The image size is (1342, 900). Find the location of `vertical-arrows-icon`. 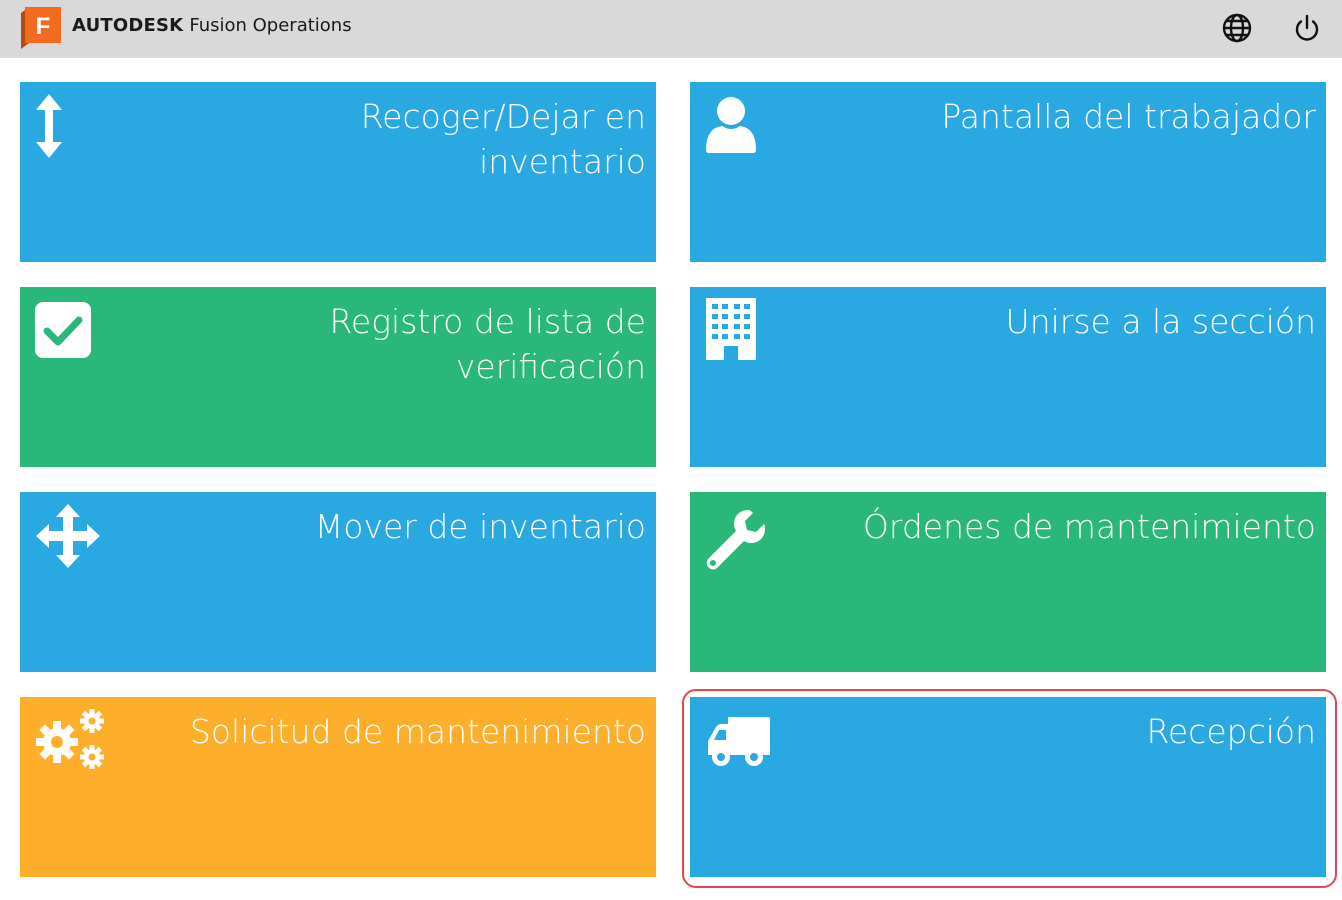

vertical-arrows-icon is located at coordinates (49, 128).